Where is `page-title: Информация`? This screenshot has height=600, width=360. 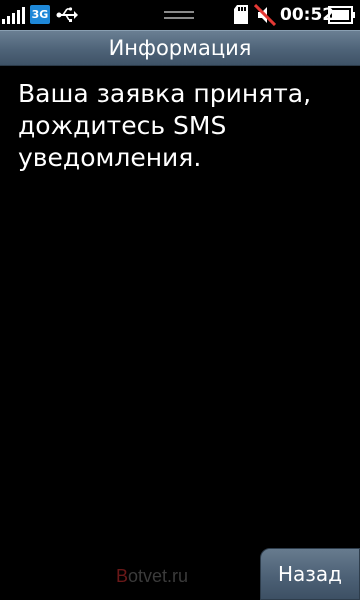
page-title: Информация is located at coordinates (180, 48).